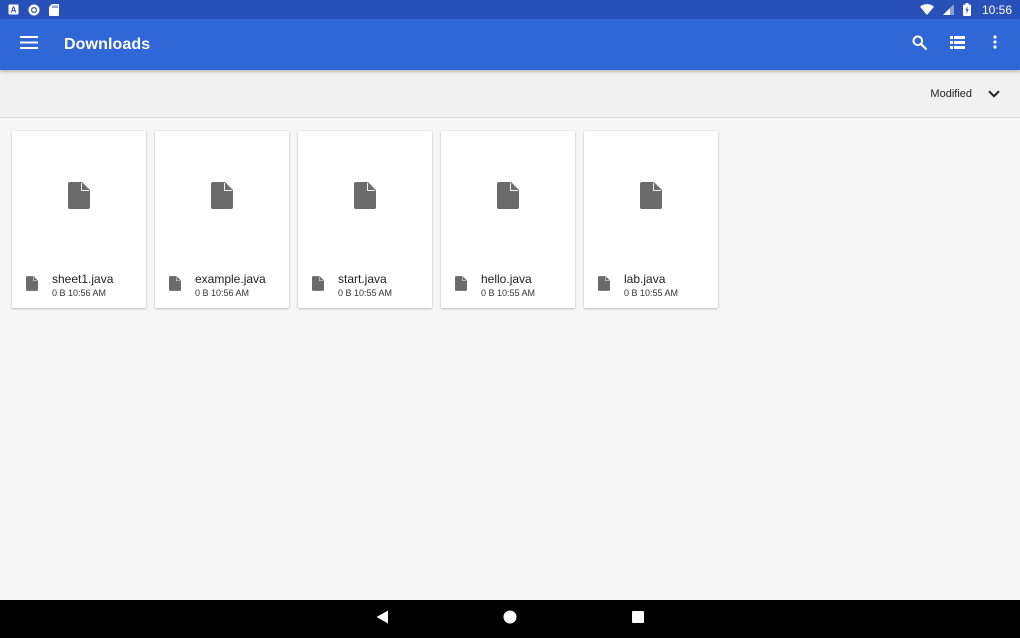 The height and width of the screenshot is (638, 1020). I want to click on a-badge-icon: A, so click(13, 9).